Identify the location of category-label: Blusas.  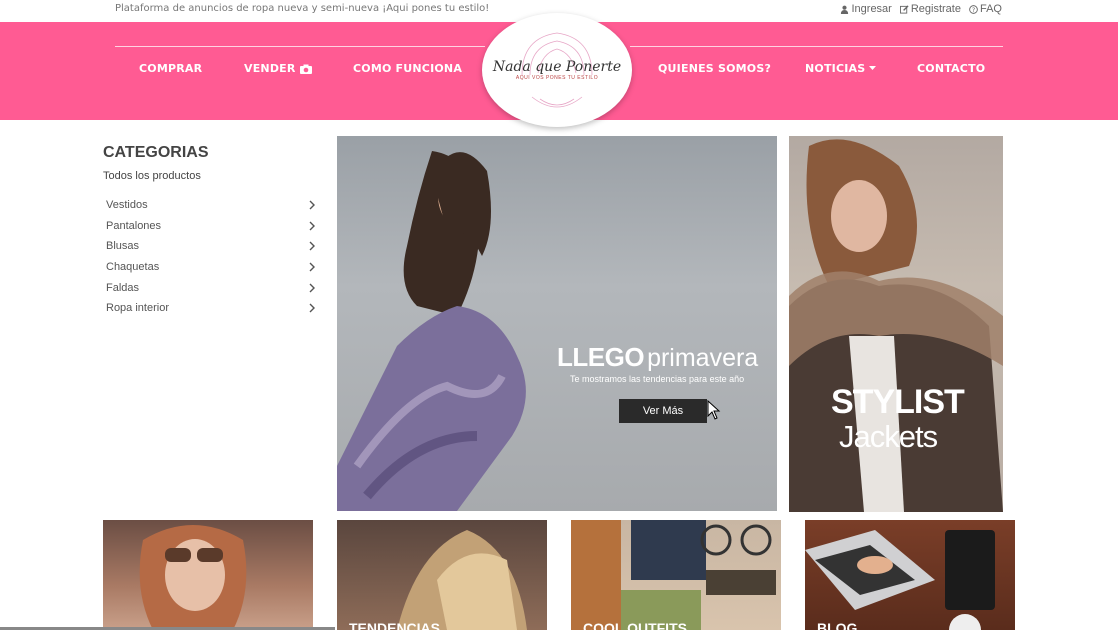
(123, 246).